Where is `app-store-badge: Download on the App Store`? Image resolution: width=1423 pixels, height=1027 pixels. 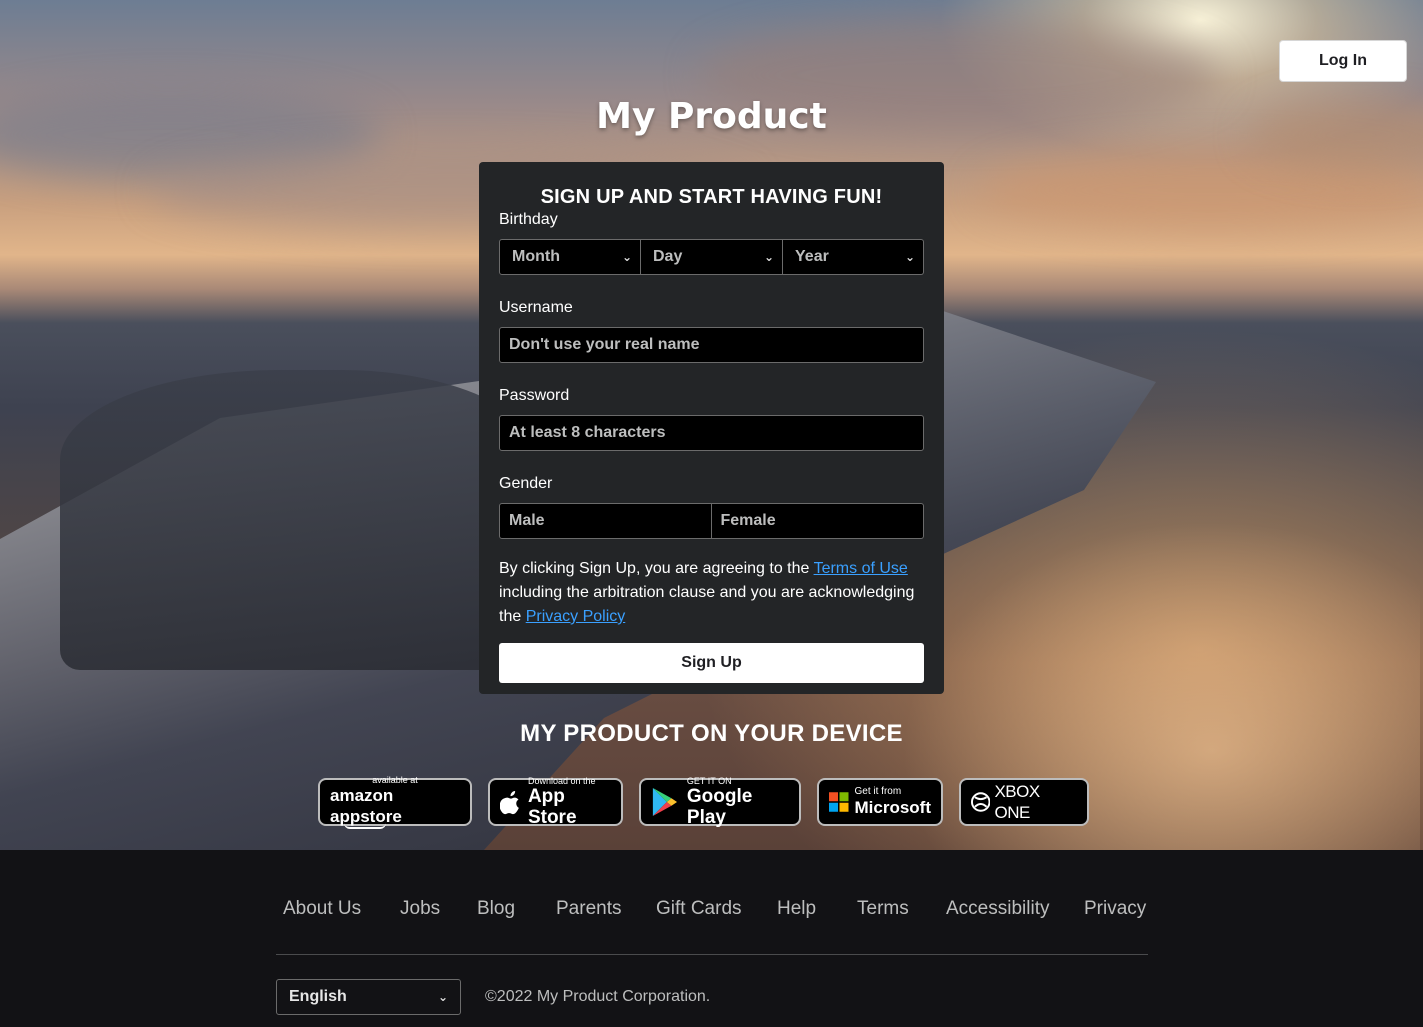 app-store-badge: Download on the App Store is located at coordinates (555, 802).